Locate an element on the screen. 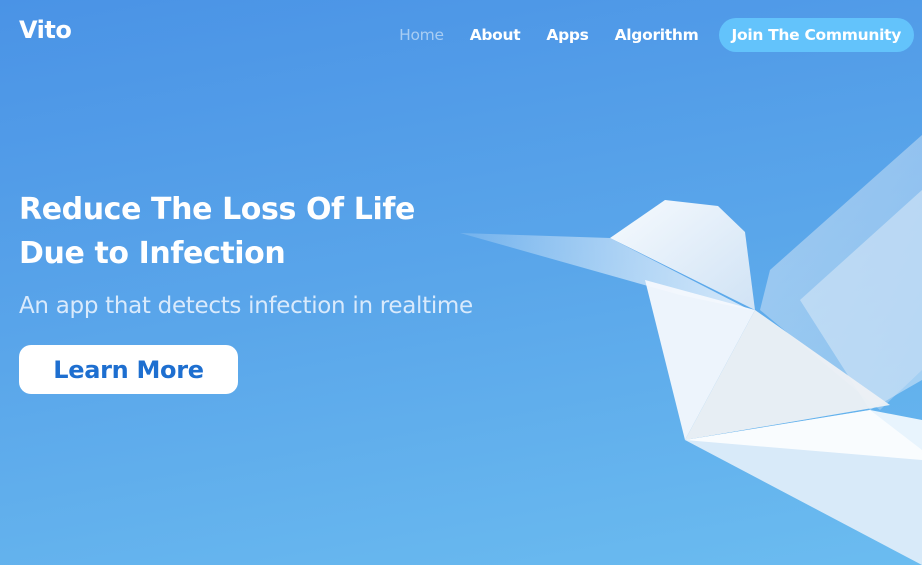 Image resolution: width=922 pixels, height=565 pixels. nav-about: About is located at coordinates (495, 35).